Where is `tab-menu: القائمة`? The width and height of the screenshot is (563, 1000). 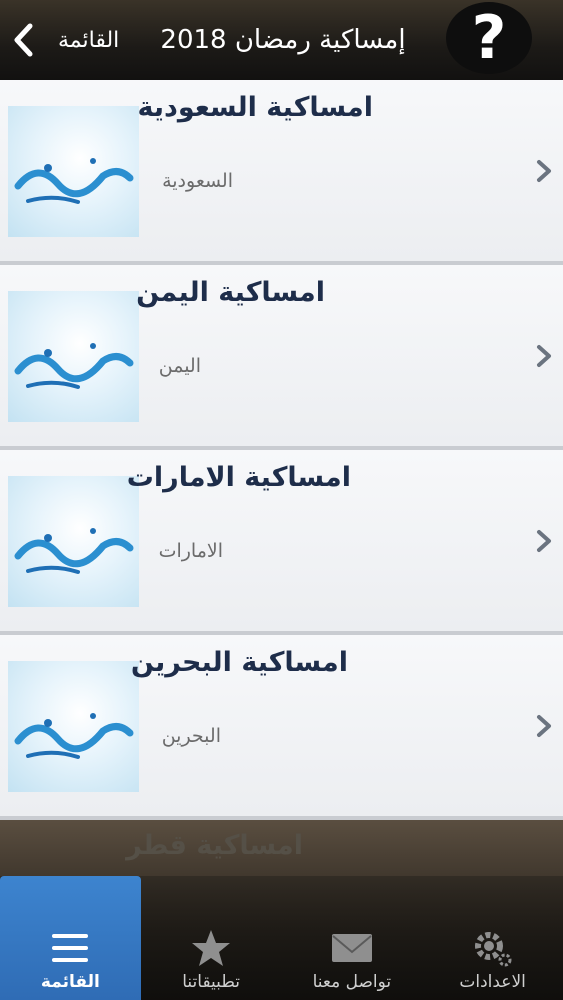
tab-menu: القائمة is located at coordinates (70, 938).